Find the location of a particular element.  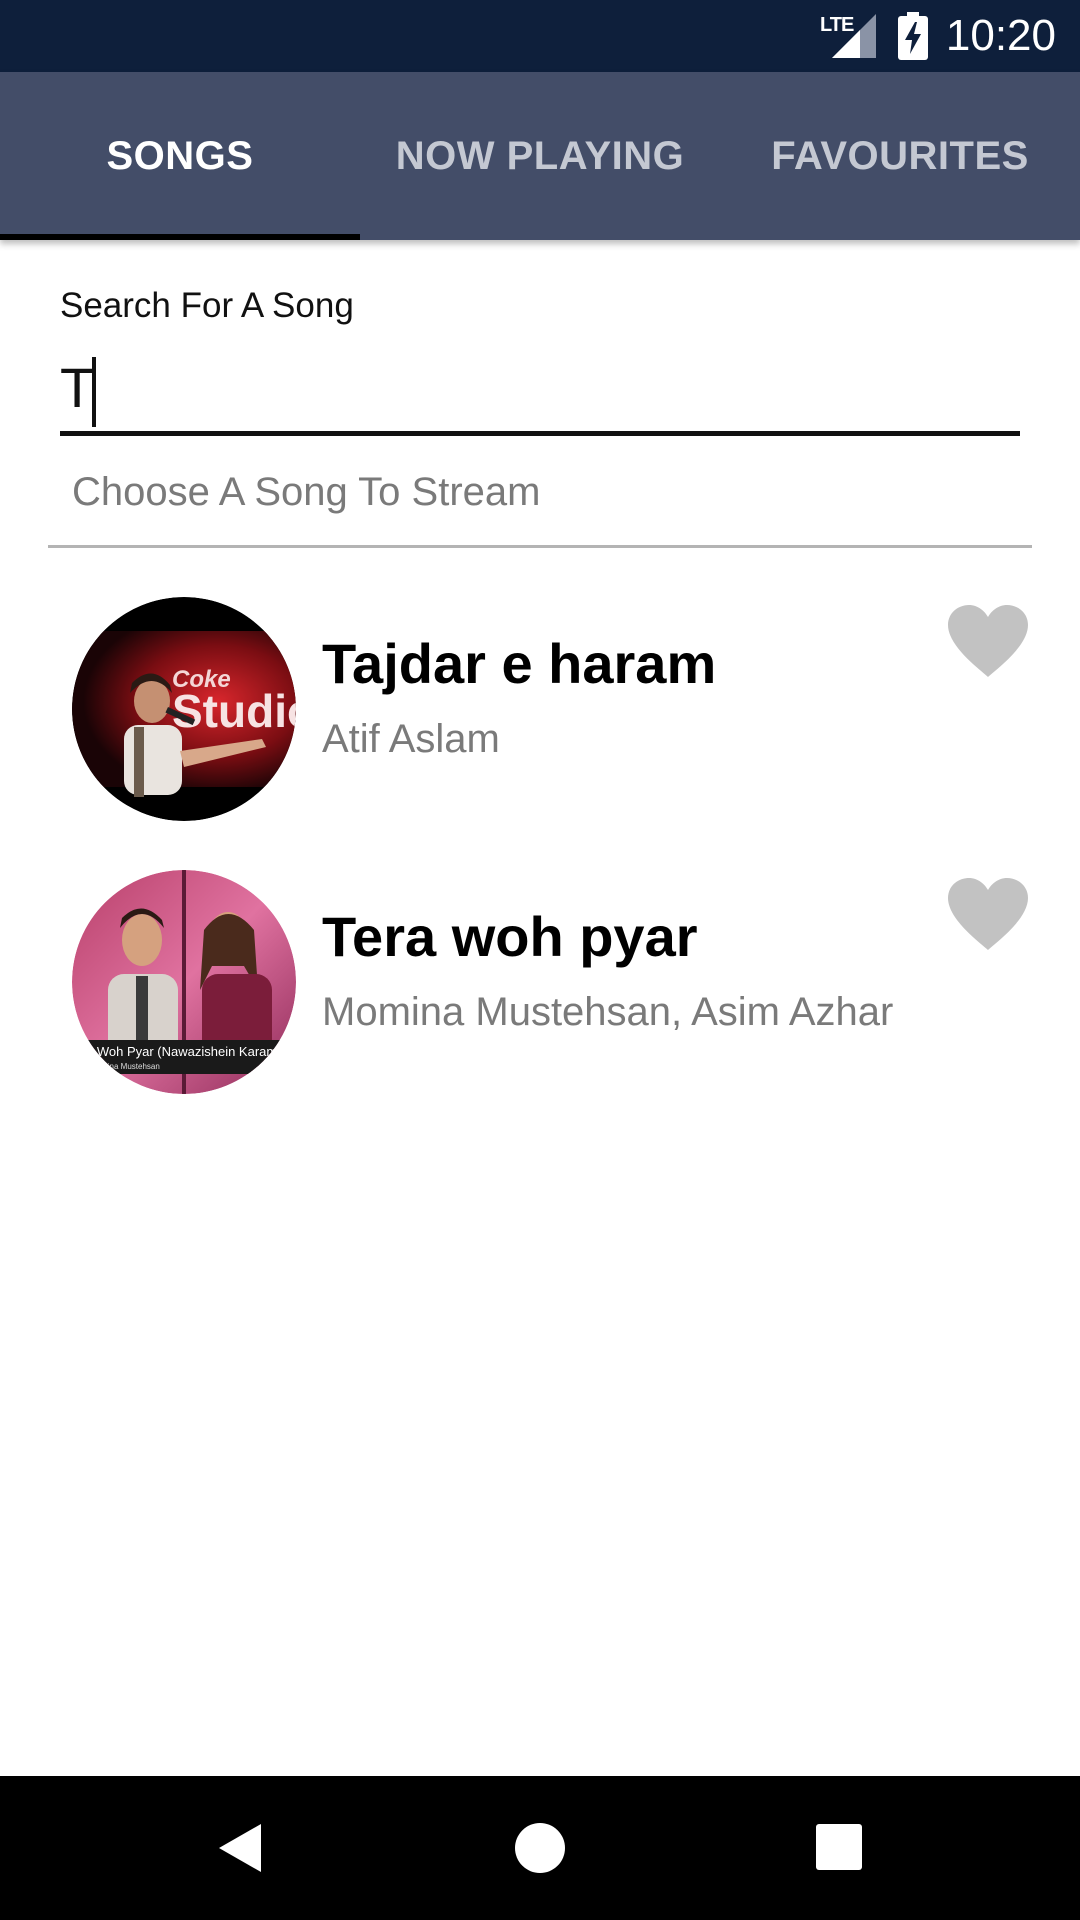

song-picker: Choose A Song To Stream is located at coordinates (540, 499).